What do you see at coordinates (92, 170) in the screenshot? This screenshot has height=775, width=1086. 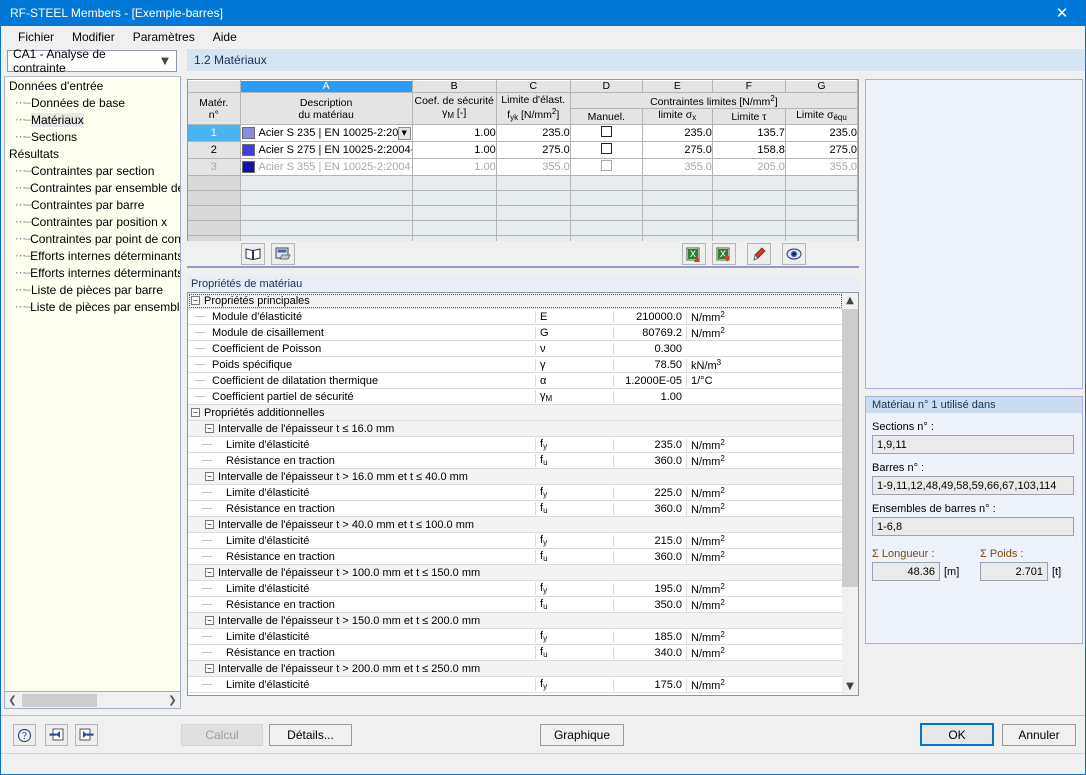 I see `sidebar-item-5: ⋯‒ Contraintes par section` at bounding box center [92, 170].